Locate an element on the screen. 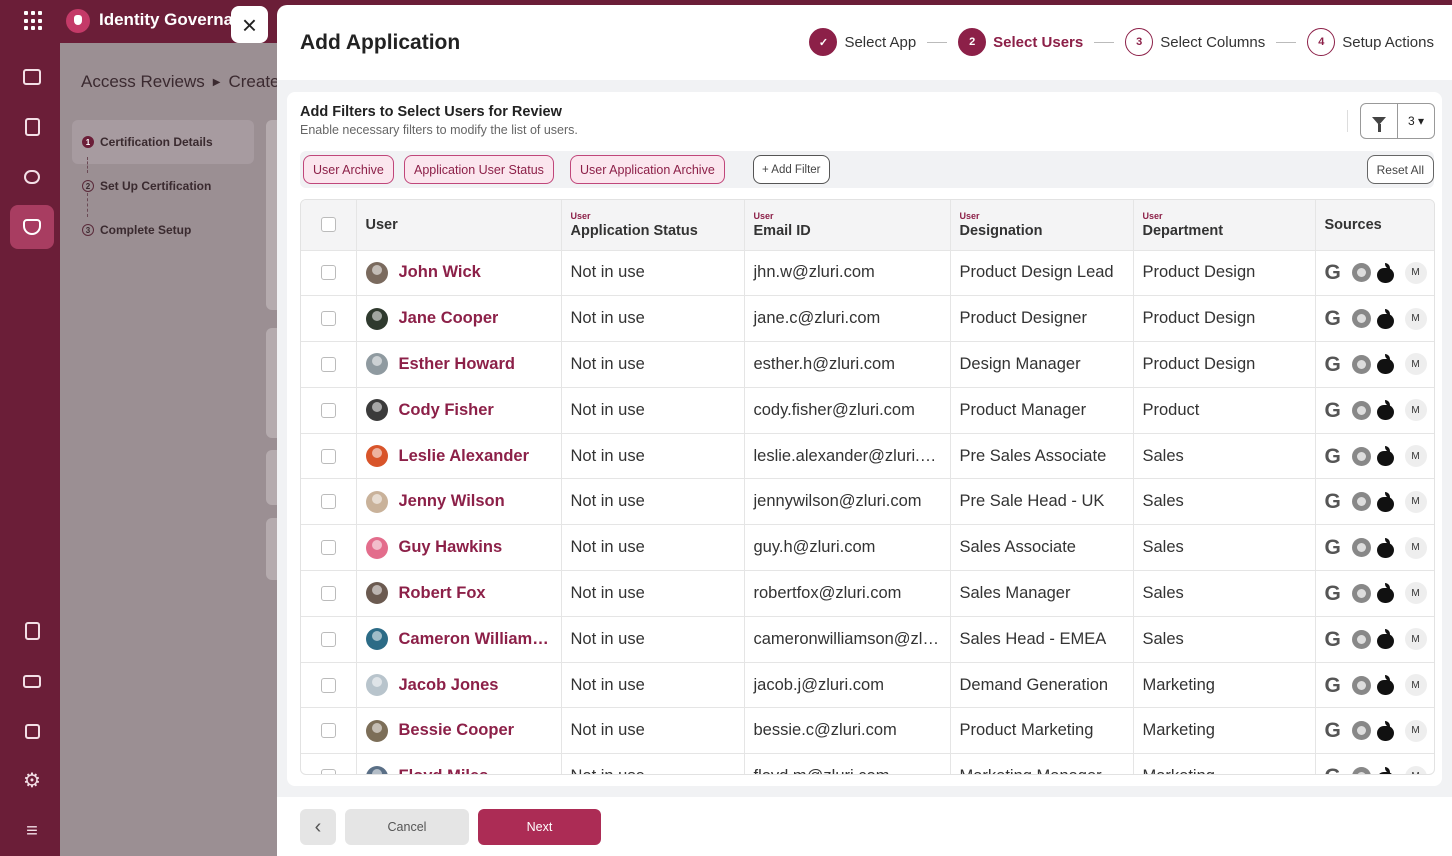 The width and height of the screenshot is (1452, 856). filter-chip-application-user-status: Application User Status is located at coordinates (479, 169).